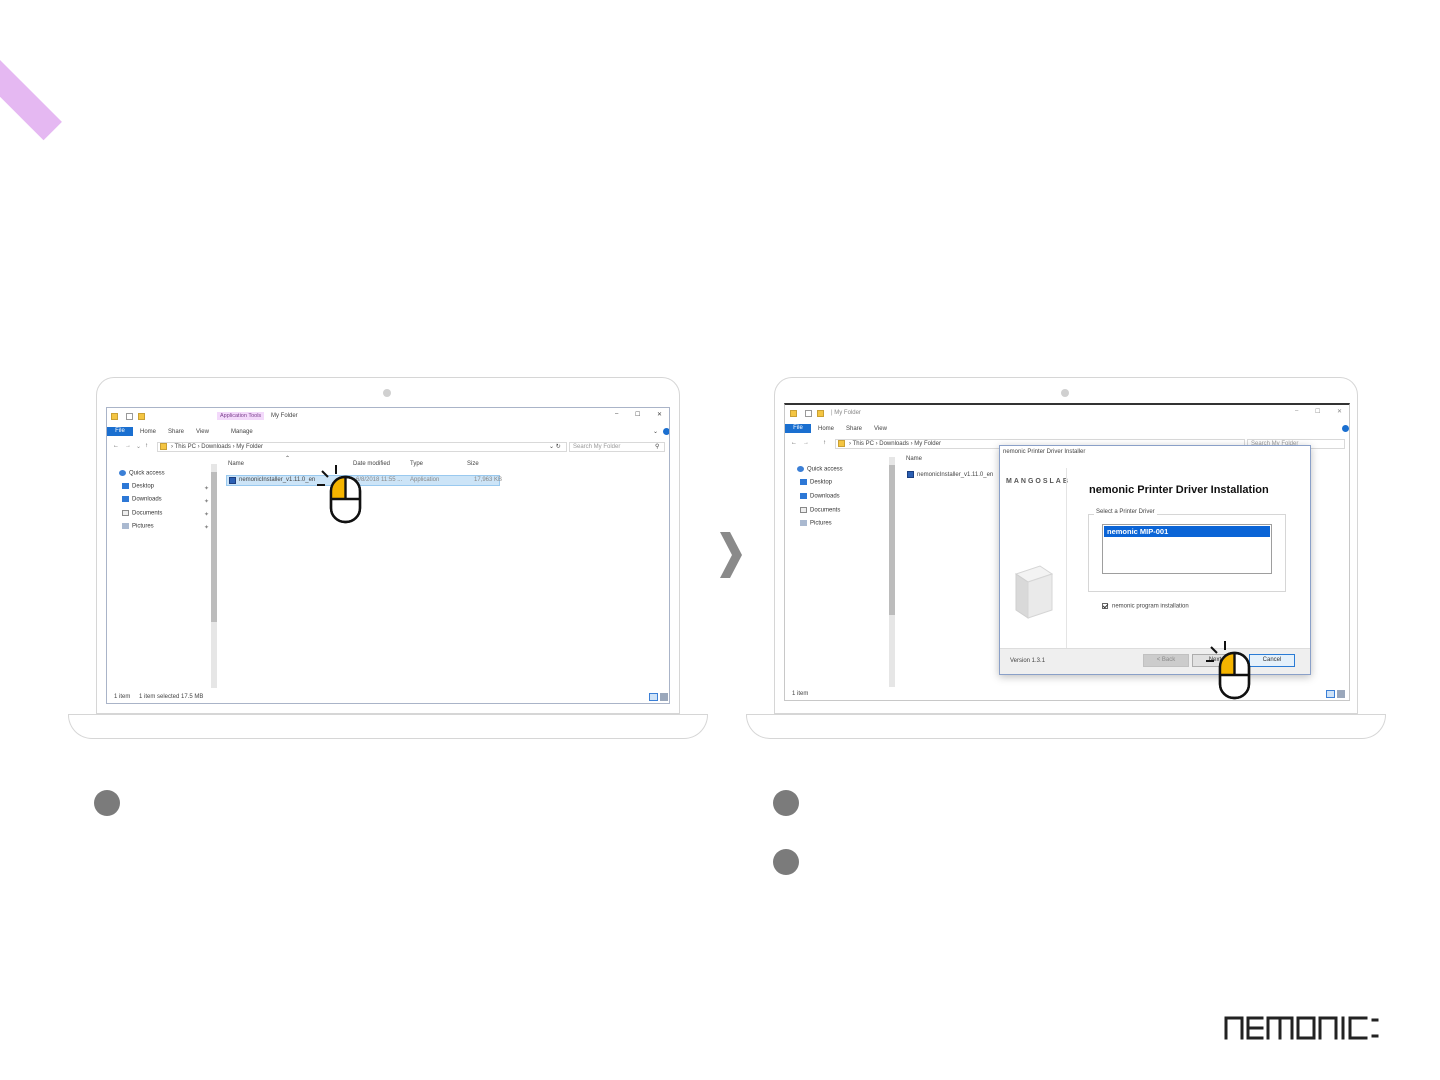 Image resolution: width=1440 pixels, height=1080 pixels. I want to click on driver-option-selected: nemonic MIP-001, so click(1187, 531).